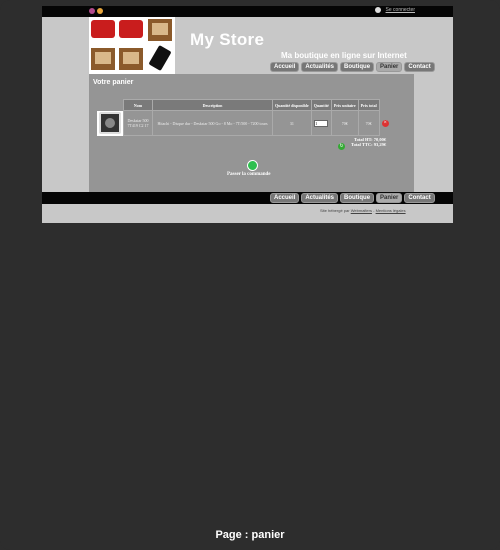  I want to click on checkout-link: Passer la commande, so click(249, 174).